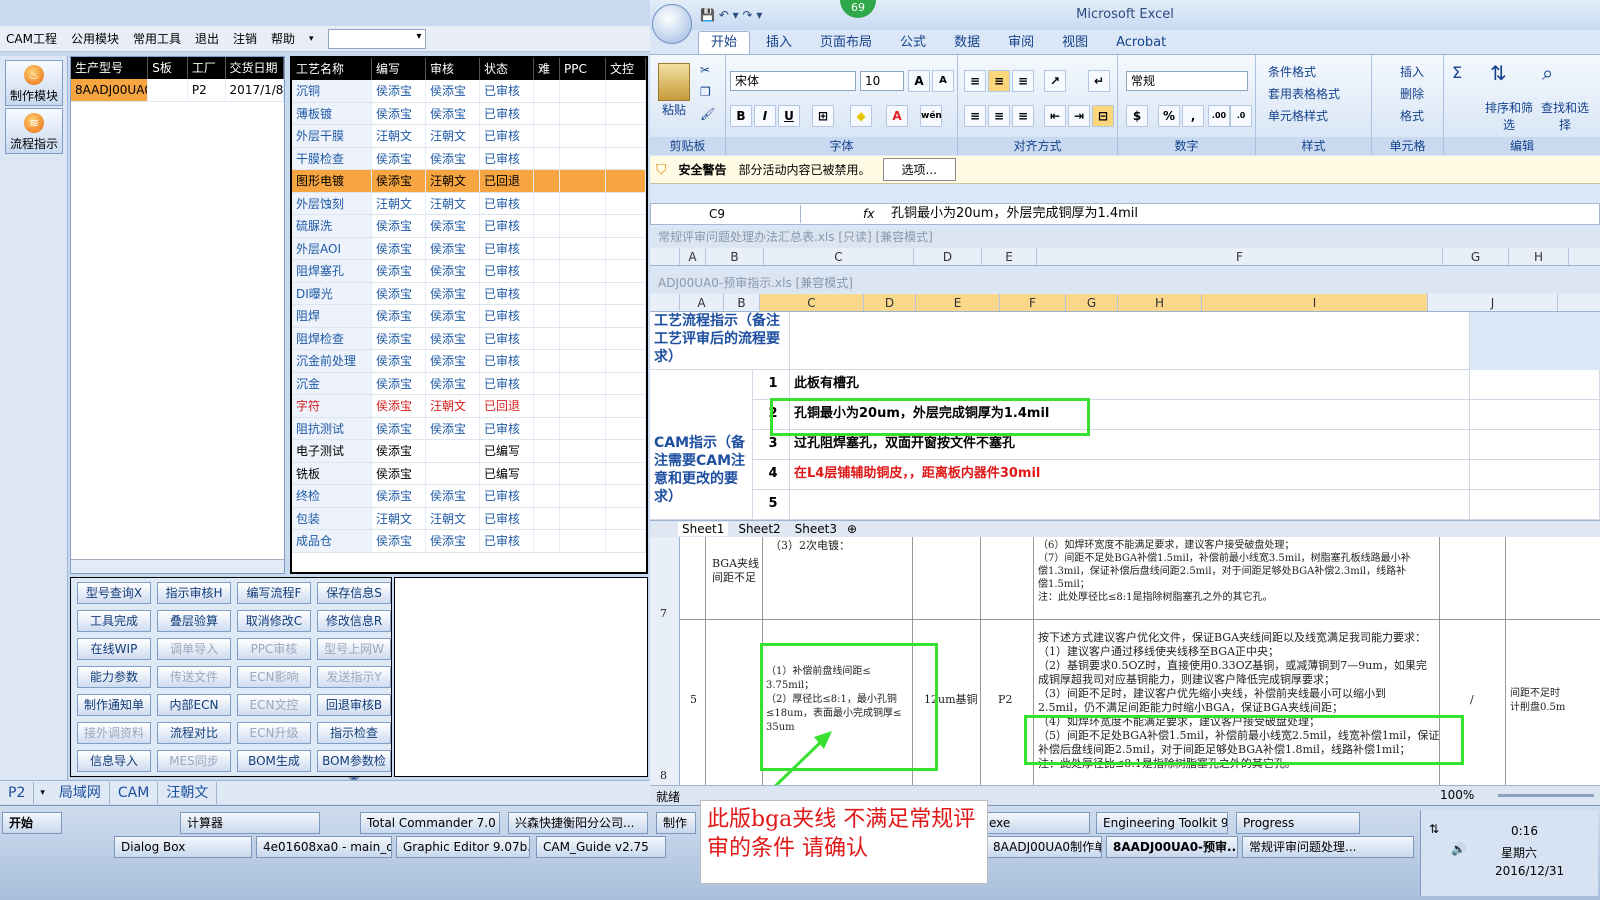  Describe the element at coordinates (583, 69) in the screenshot. I see `col-ppc: PPC` at that location.